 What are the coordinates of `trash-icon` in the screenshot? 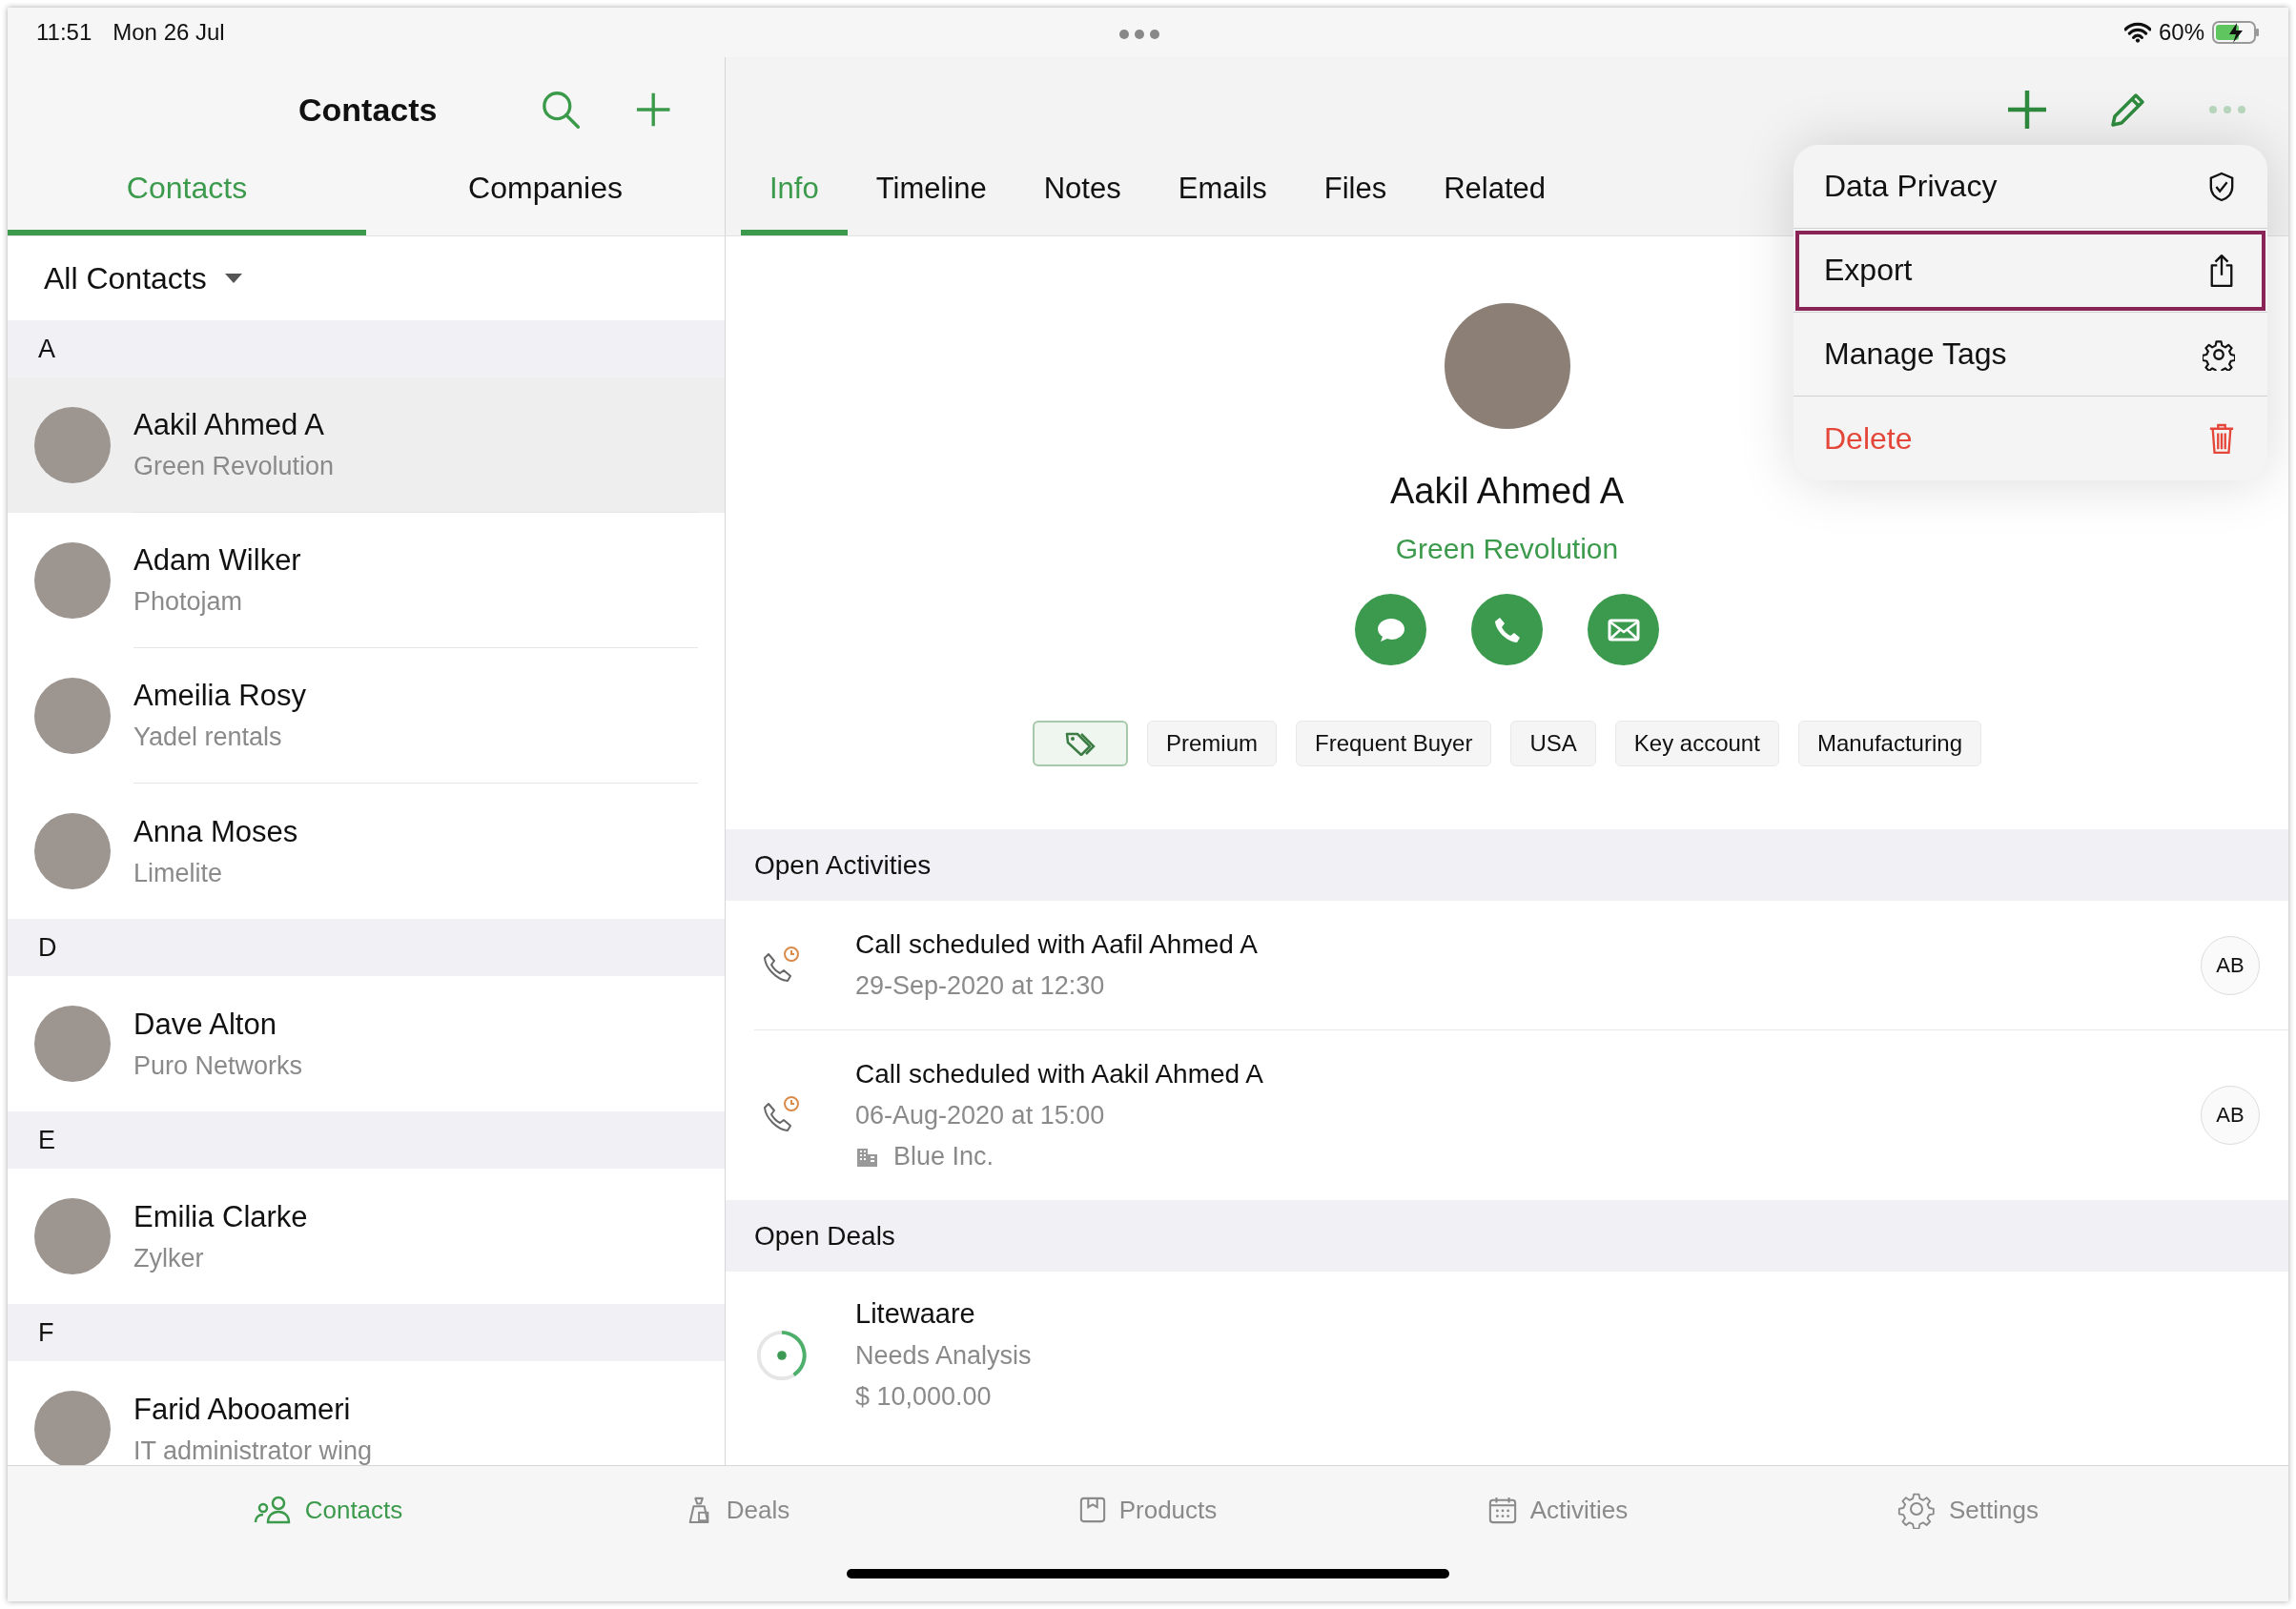 It's located at (2221, 438).